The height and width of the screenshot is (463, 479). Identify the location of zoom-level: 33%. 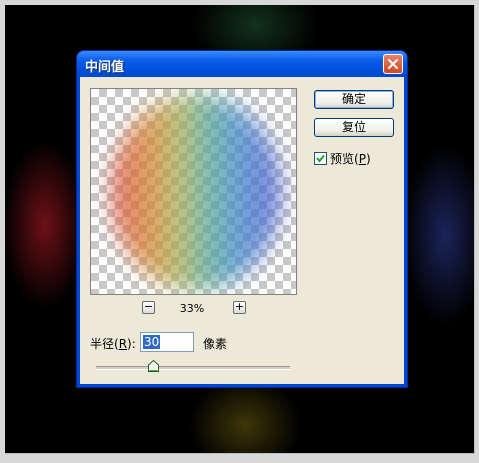
(192, 308).